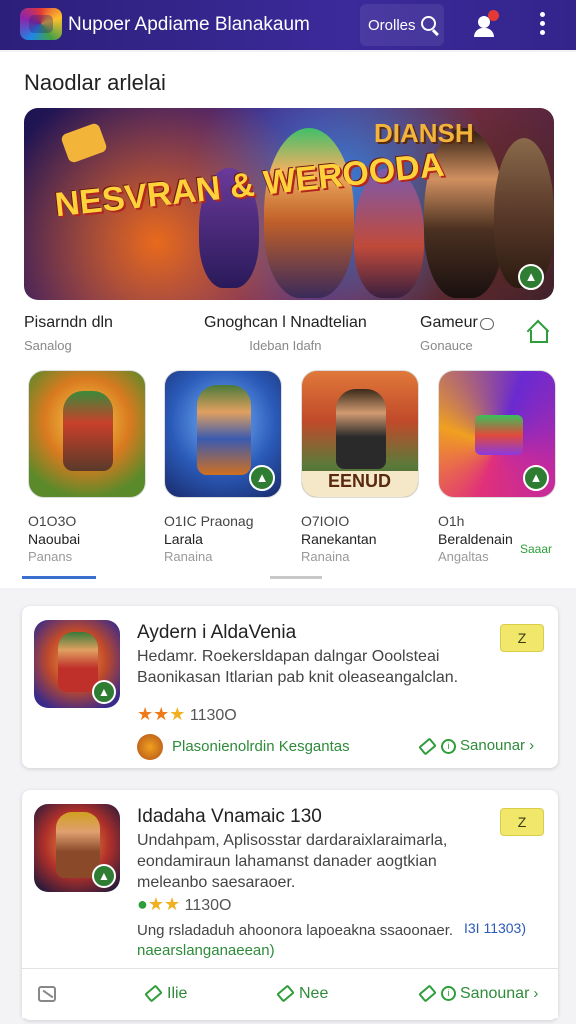 The width and height of the screenshot is (576, 1024). I want to click on developer-link: Plasonienolrdin Kesgantas, so click(261, 746).